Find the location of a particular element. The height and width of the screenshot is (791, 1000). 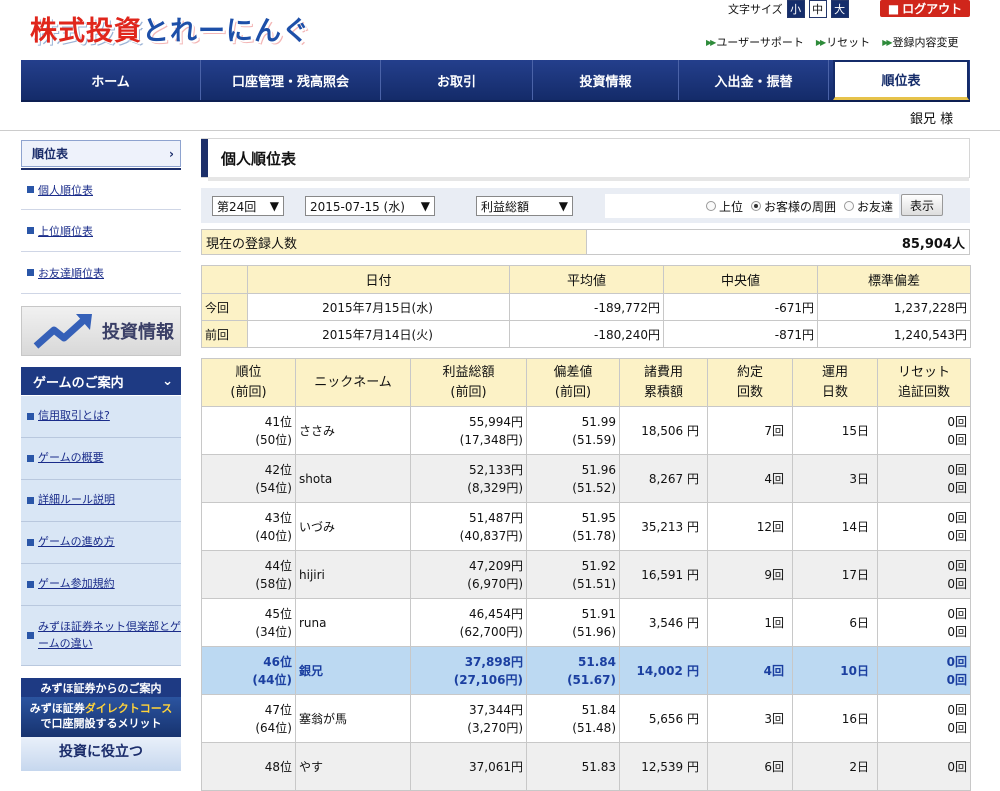

cell-trades-trades: 6回 is located at coordinates (774, 766).